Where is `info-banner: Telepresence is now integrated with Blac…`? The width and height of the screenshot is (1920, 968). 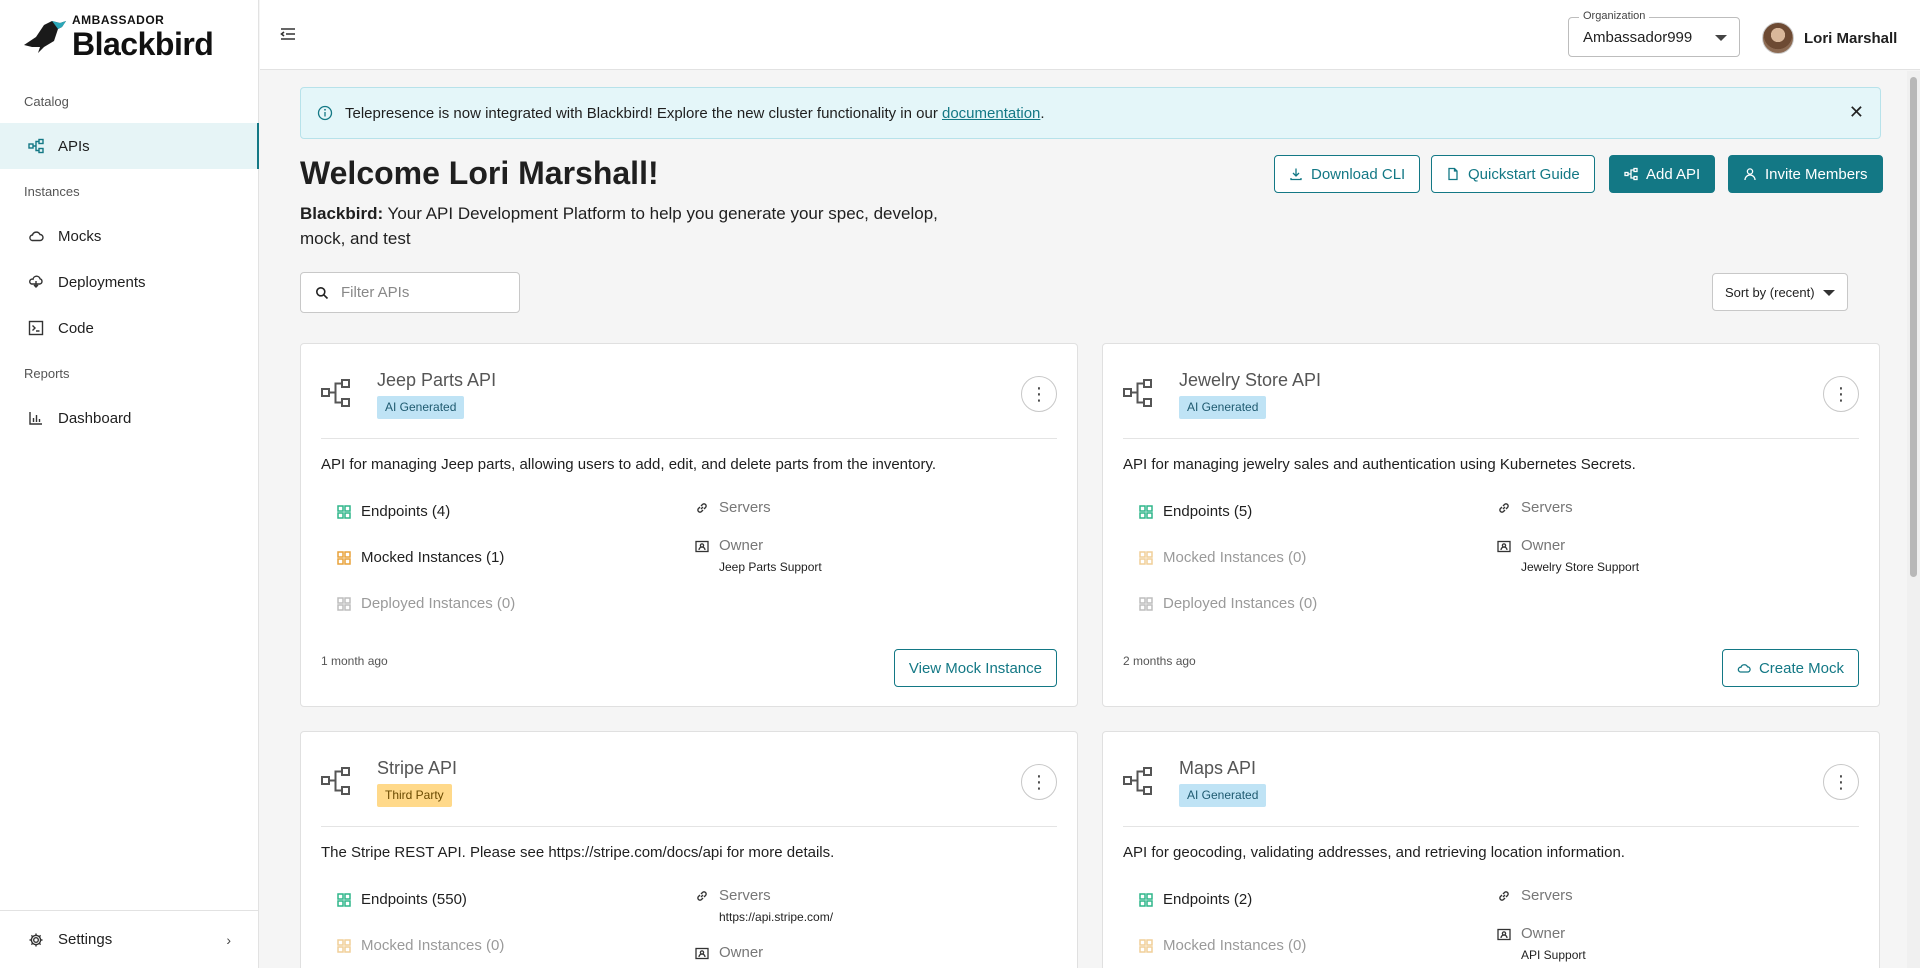
info-banner: Telepresence is now integrated with Blac… is located at coordinates (1090, 113).